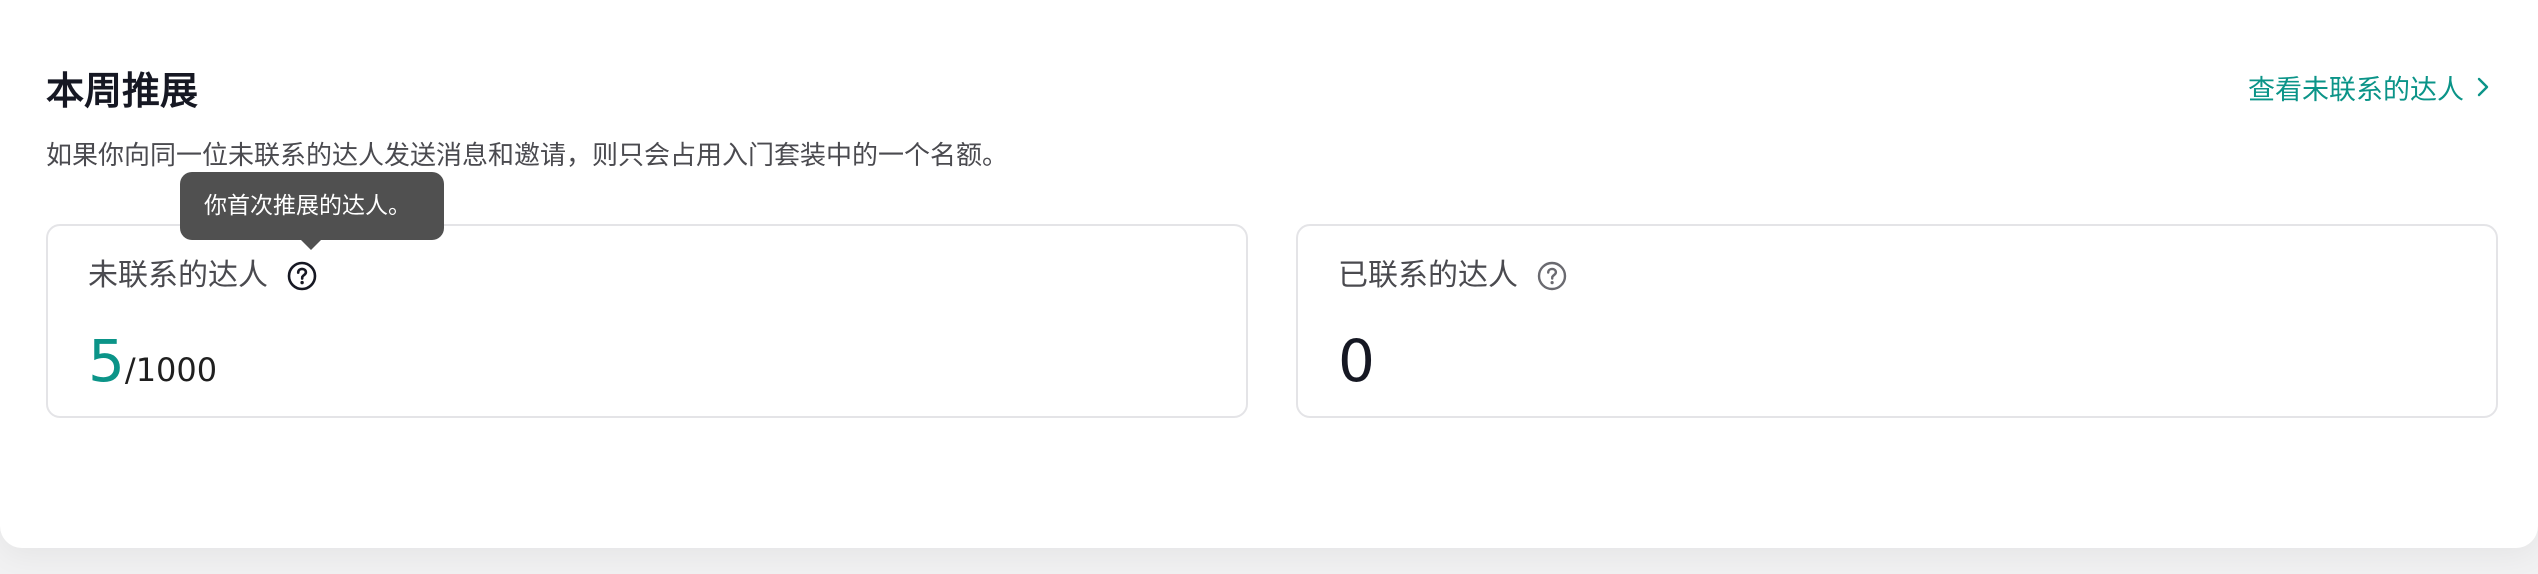 The height and width of the screenshot is (574, 2538). I want to click on tooltip-arrow, so click(311, 244).